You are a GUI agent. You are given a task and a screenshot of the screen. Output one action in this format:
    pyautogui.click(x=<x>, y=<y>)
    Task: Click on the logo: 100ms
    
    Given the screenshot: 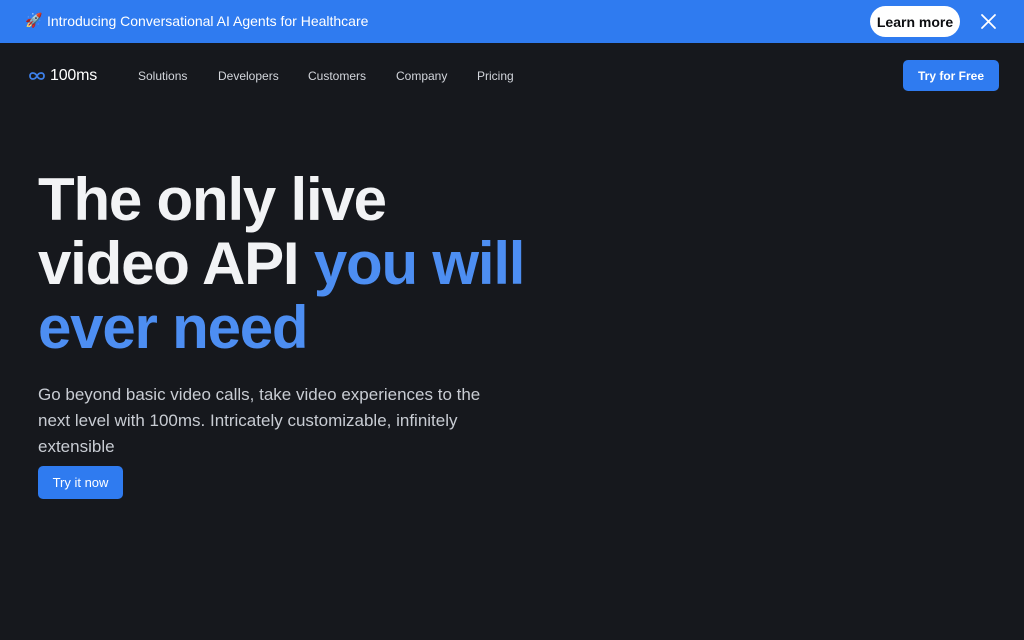 What is the action you would take?
    pyautogui.click(x=62, y=76)
    